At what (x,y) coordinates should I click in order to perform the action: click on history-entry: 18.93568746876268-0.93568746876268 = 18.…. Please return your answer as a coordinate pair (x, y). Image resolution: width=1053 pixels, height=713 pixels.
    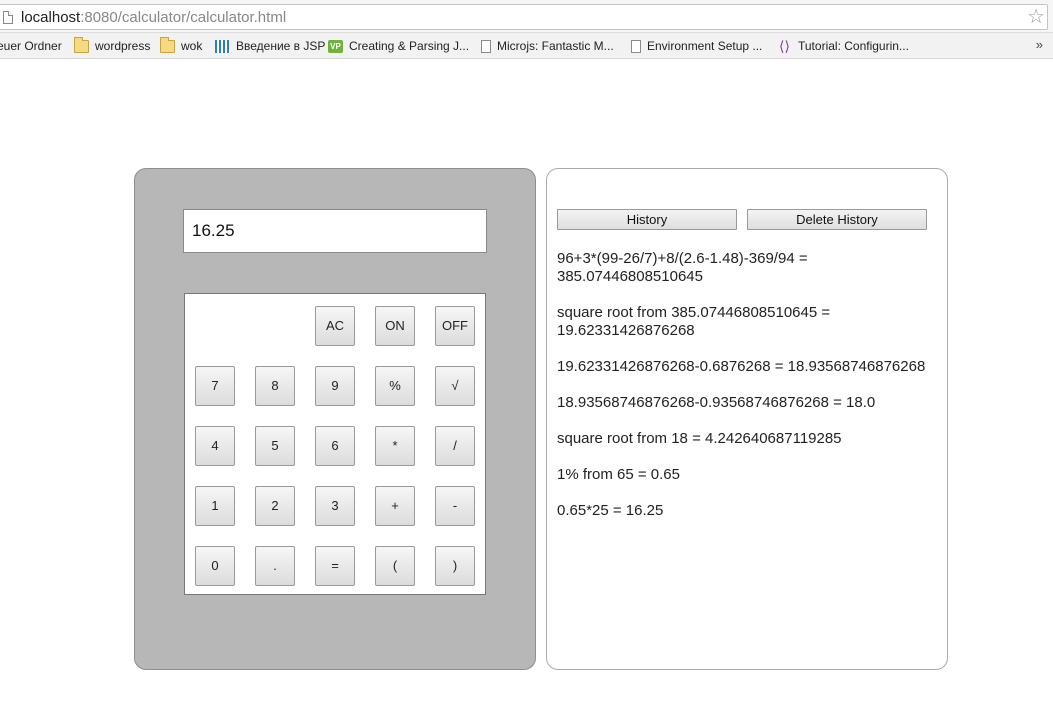
    Looking at the image, I should click on (716, 402).